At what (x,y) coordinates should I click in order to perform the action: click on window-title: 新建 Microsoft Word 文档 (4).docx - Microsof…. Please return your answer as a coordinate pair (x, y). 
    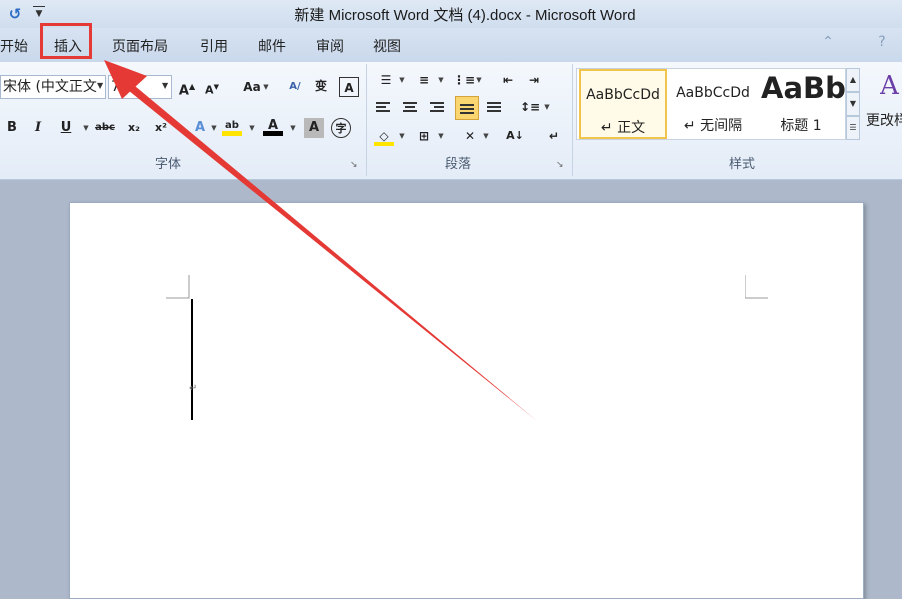
    Looking at the image, I should click on (465, 15).